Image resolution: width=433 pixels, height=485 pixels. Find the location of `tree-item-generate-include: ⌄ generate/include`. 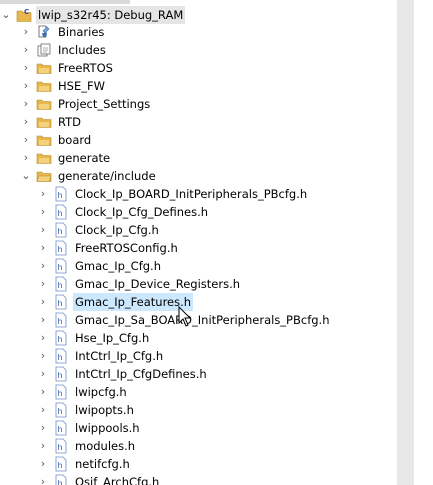

tree-item-generate-include: ⌄ generate/include is located at coordinates (89, 176).